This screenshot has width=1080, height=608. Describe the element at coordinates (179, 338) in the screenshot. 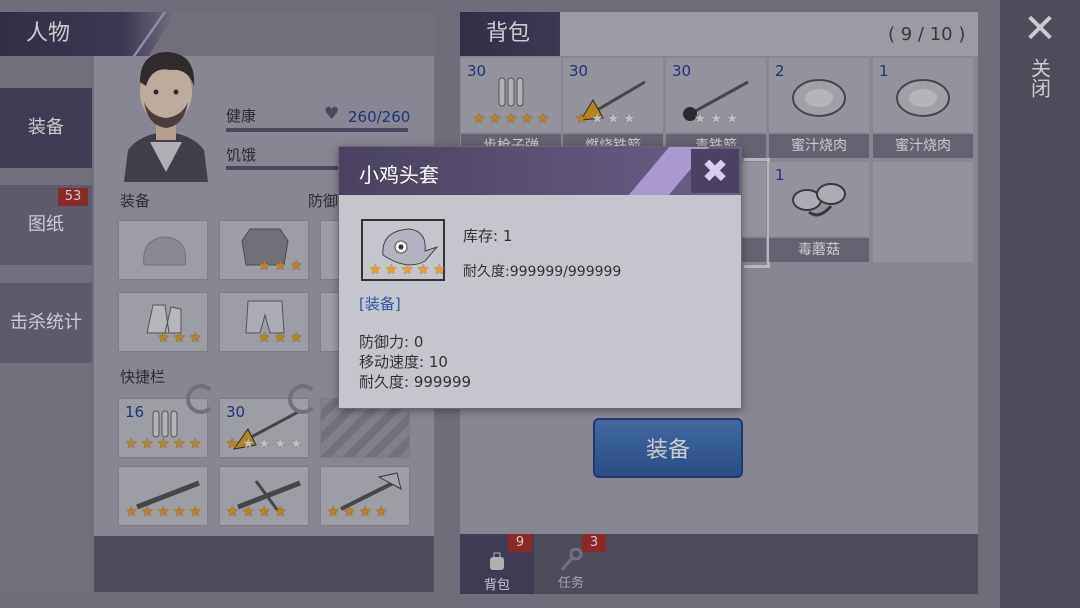

I see `gloves-stars: ★ ★ ★` at that location.